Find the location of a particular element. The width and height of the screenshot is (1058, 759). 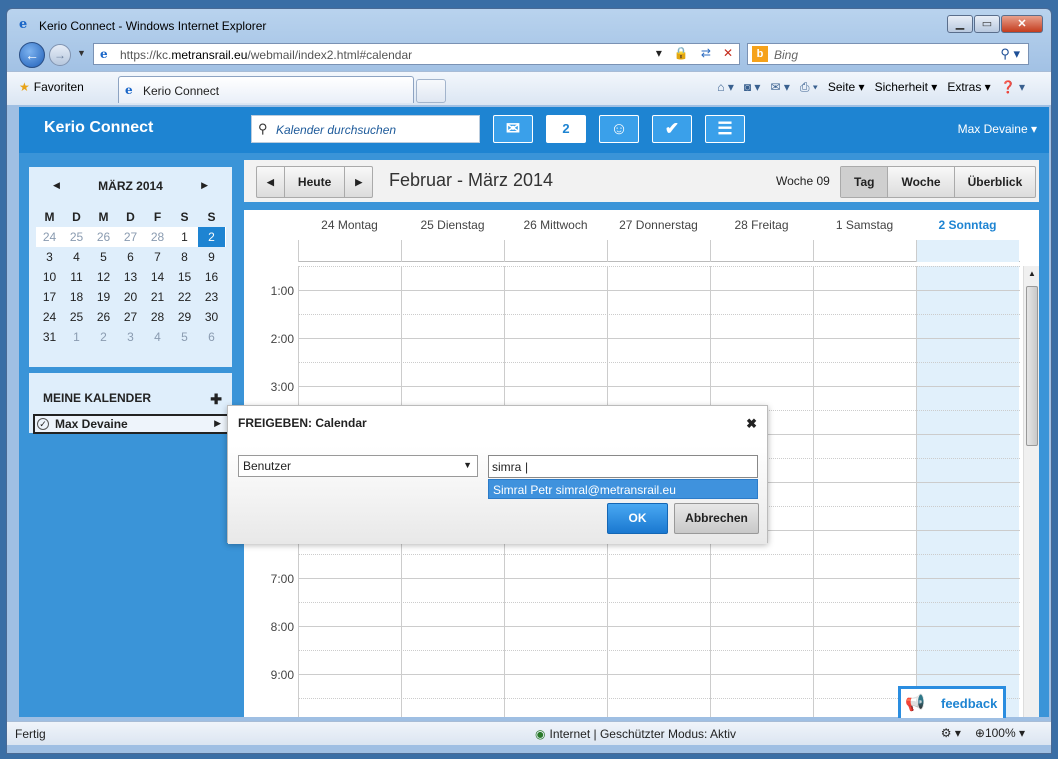

view-week-button: Woche is located at coordinates (921, 182).